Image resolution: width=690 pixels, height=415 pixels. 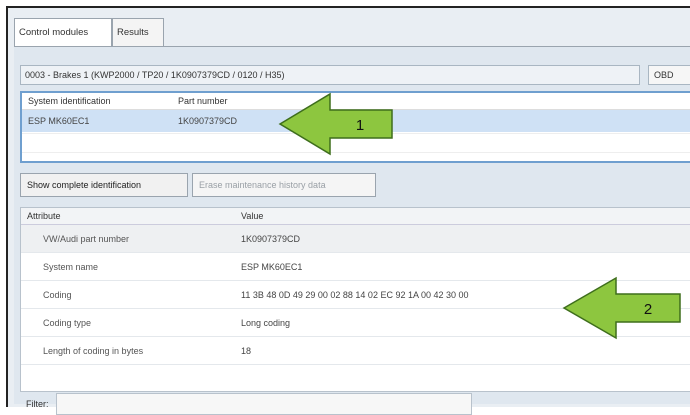 I want to click on attribute-cell: Coding, so click(x=57, y=295).